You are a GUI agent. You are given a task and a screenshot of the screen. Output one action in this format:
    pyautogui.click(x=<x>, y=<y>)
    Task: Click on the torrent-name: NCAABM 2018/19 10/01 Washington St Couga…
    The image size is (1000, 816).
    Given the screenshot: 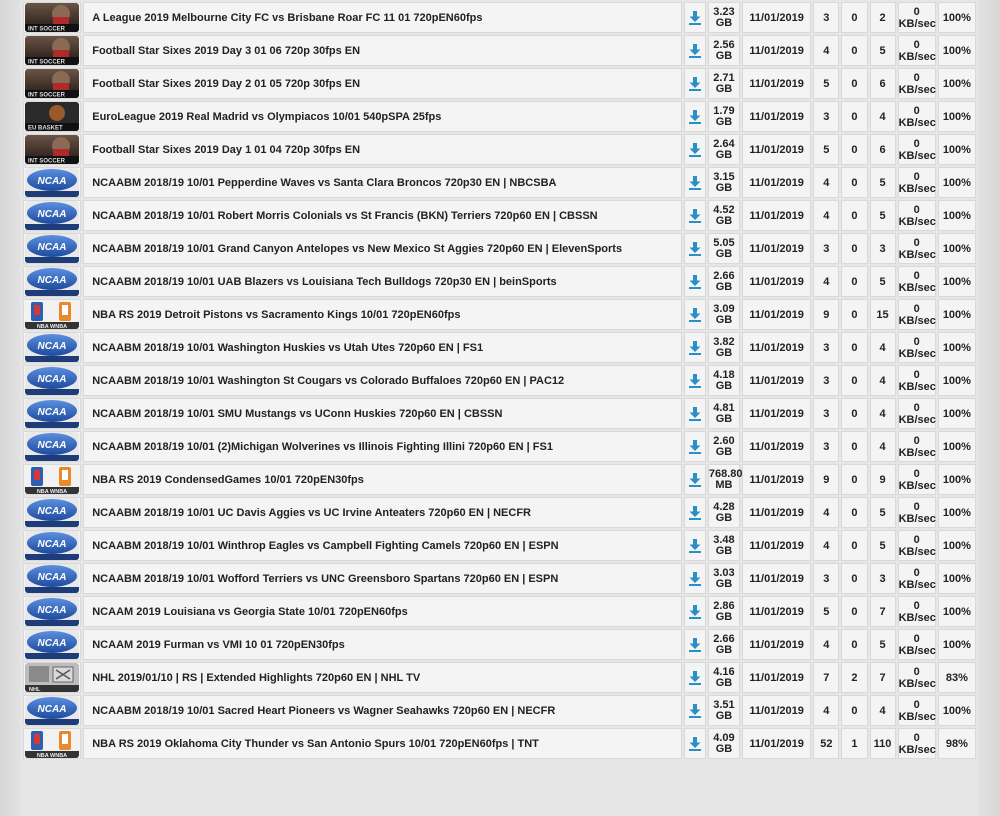 What is the action you would take?
    pyautogui.click(x=382, y=380)
    